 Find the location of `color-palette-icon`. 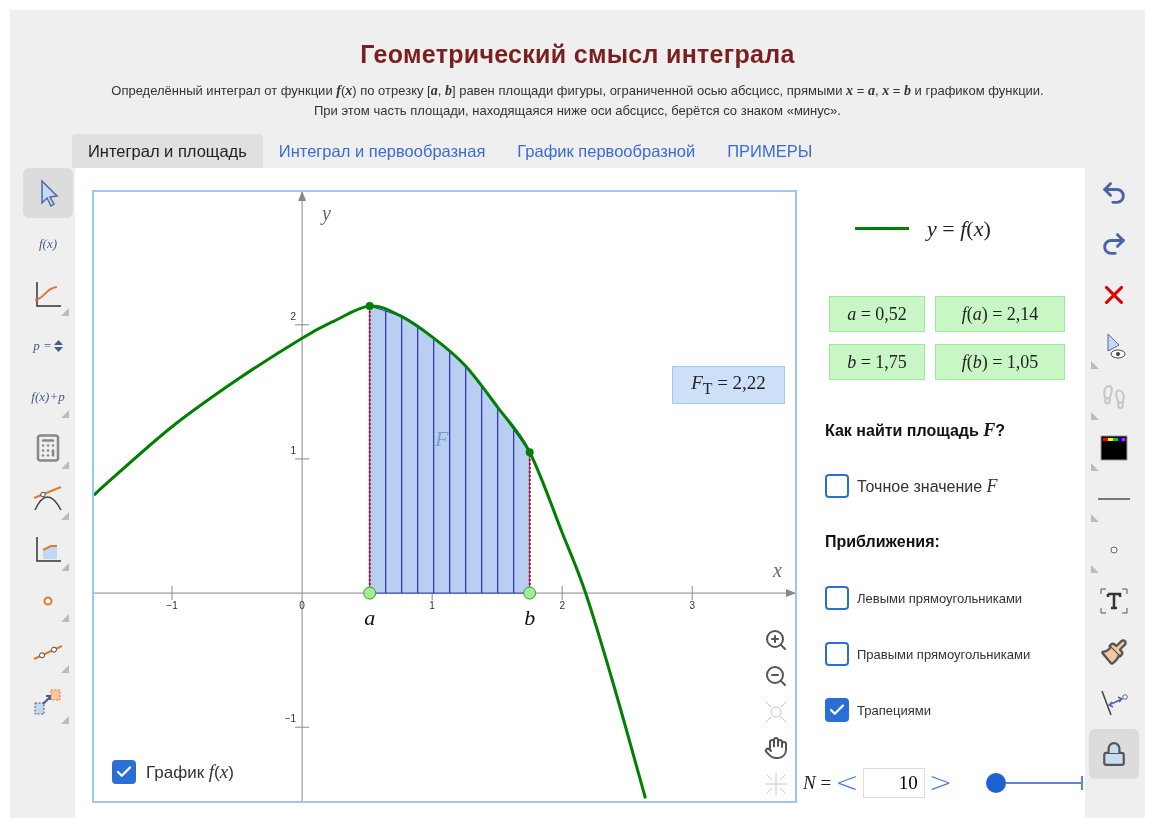

color-palette-icon is located at coordinates (1114, 448).